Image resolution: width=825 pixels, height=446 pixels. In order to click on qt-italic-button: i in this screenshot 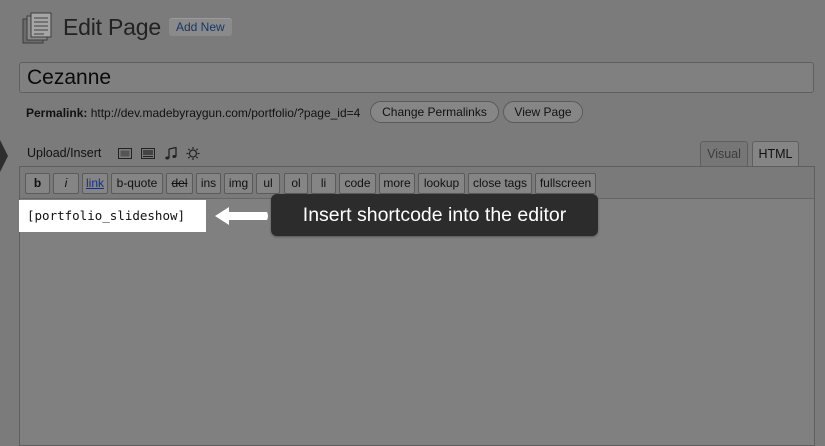, I will do `click(66, 183)`.